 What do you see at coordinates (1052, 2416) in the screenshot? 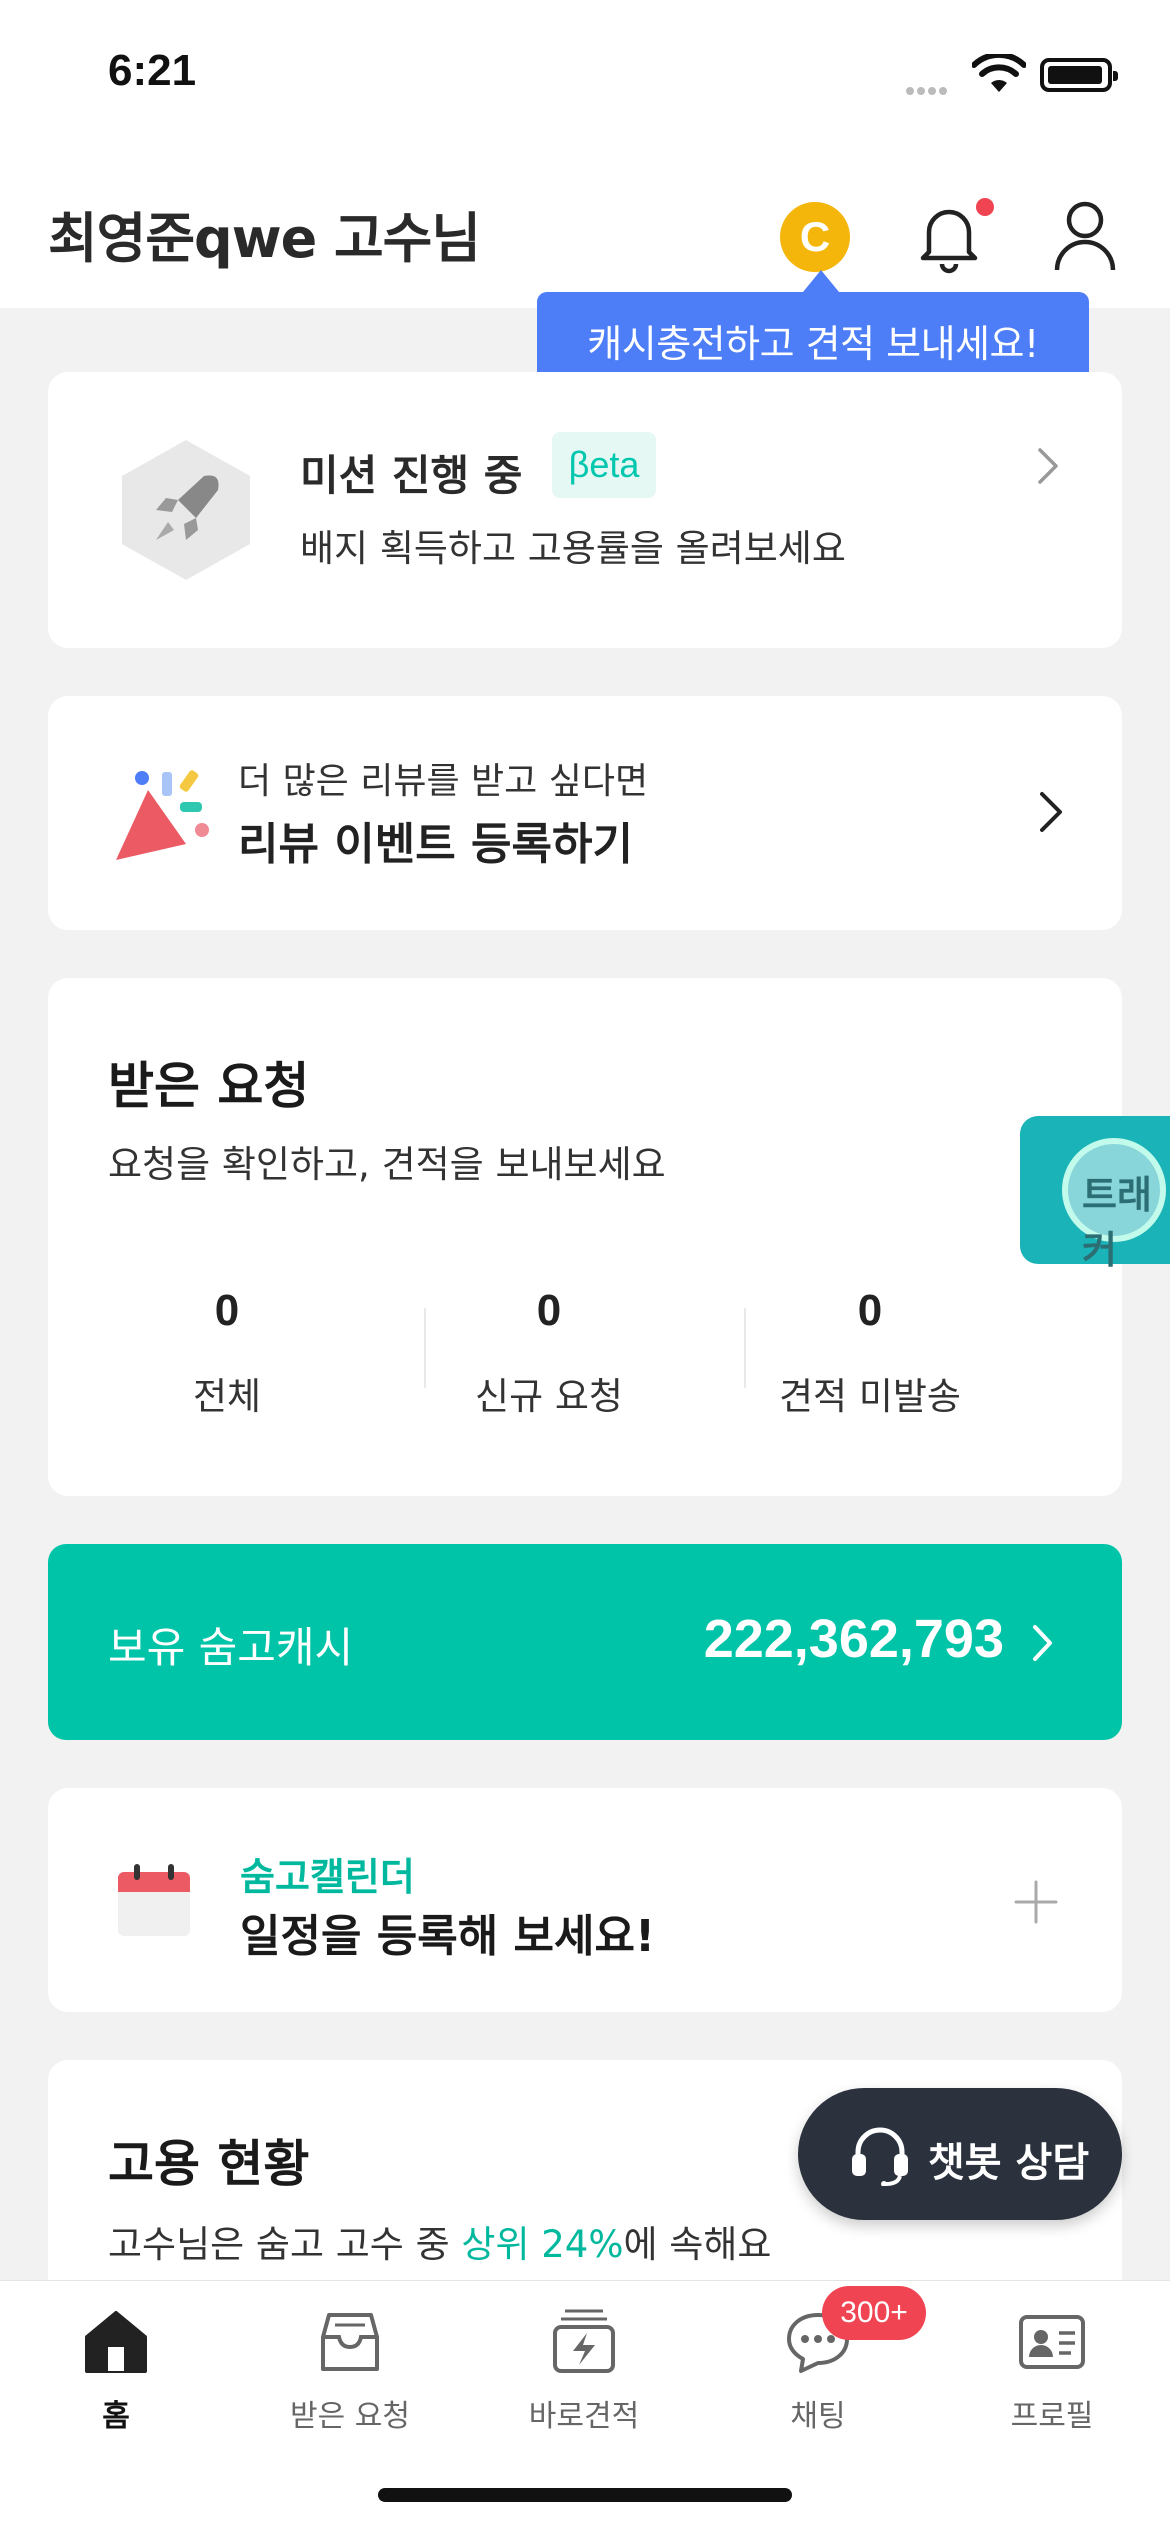
I see `nav-label: 프로필` at bounding box center [1052, 2416].